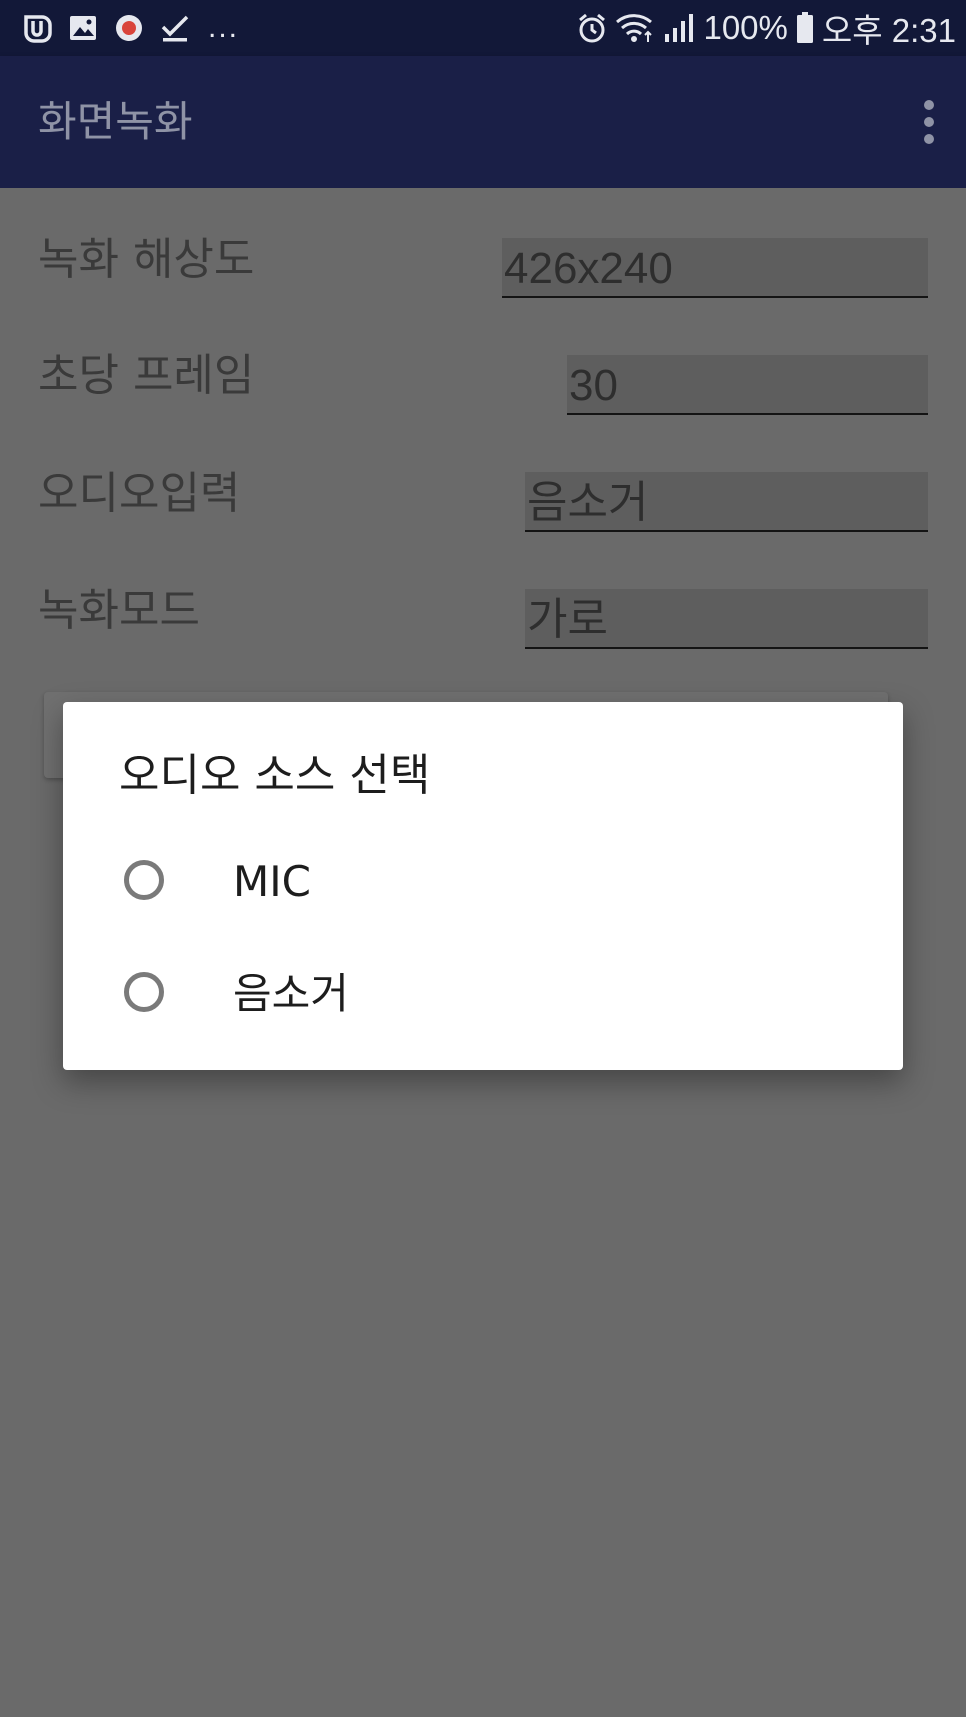 Image resolution: width=966 pixels, height=1717 pixels. I want to click on signal-icon, so click(679, 28).